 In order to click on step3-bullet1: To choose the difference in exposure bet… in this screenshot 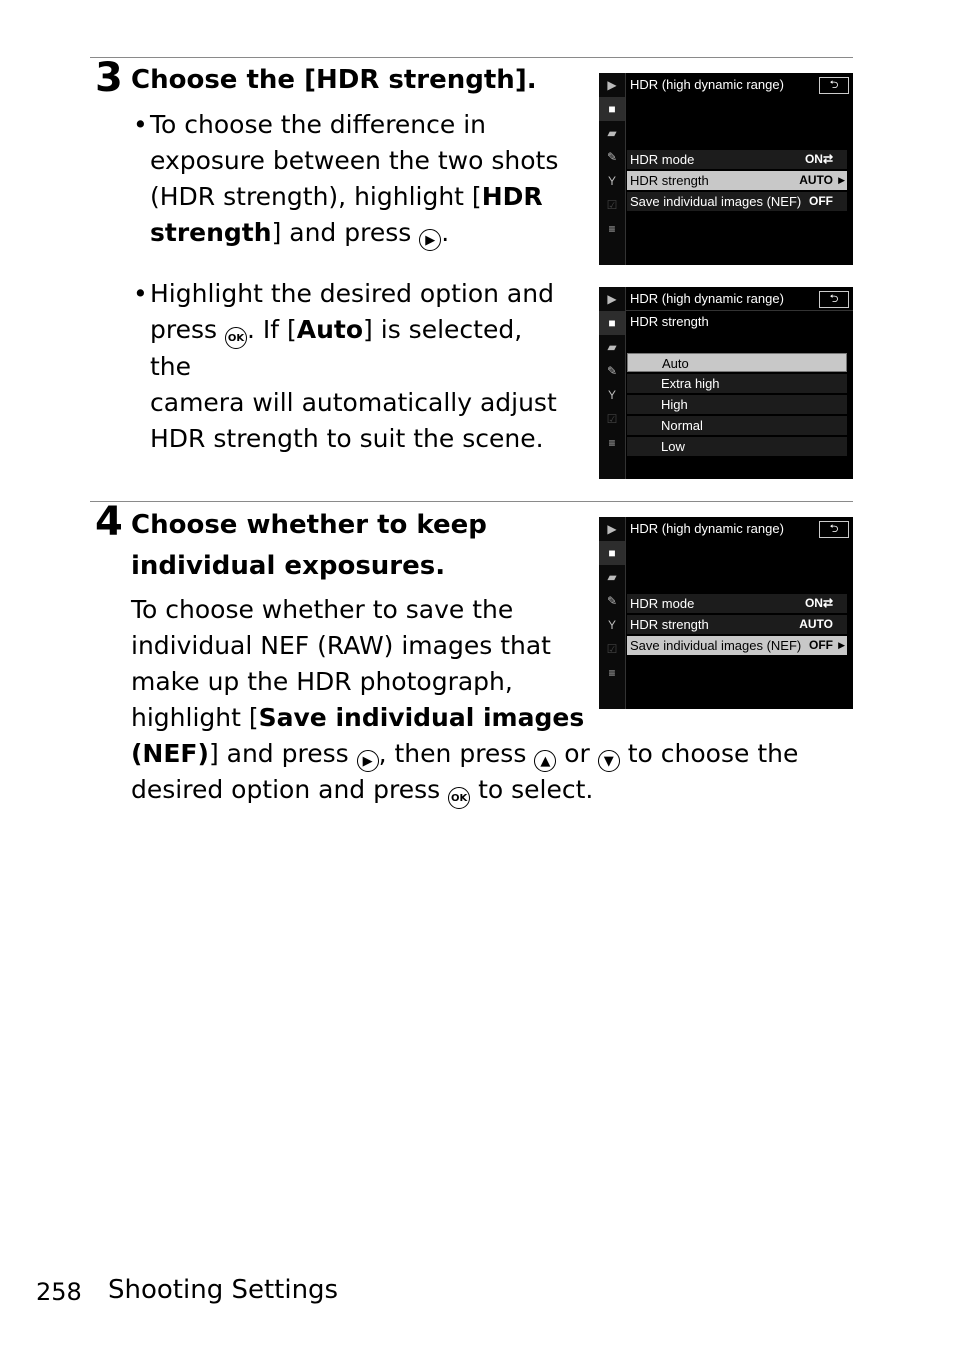, I will do `click(360, 179)`.